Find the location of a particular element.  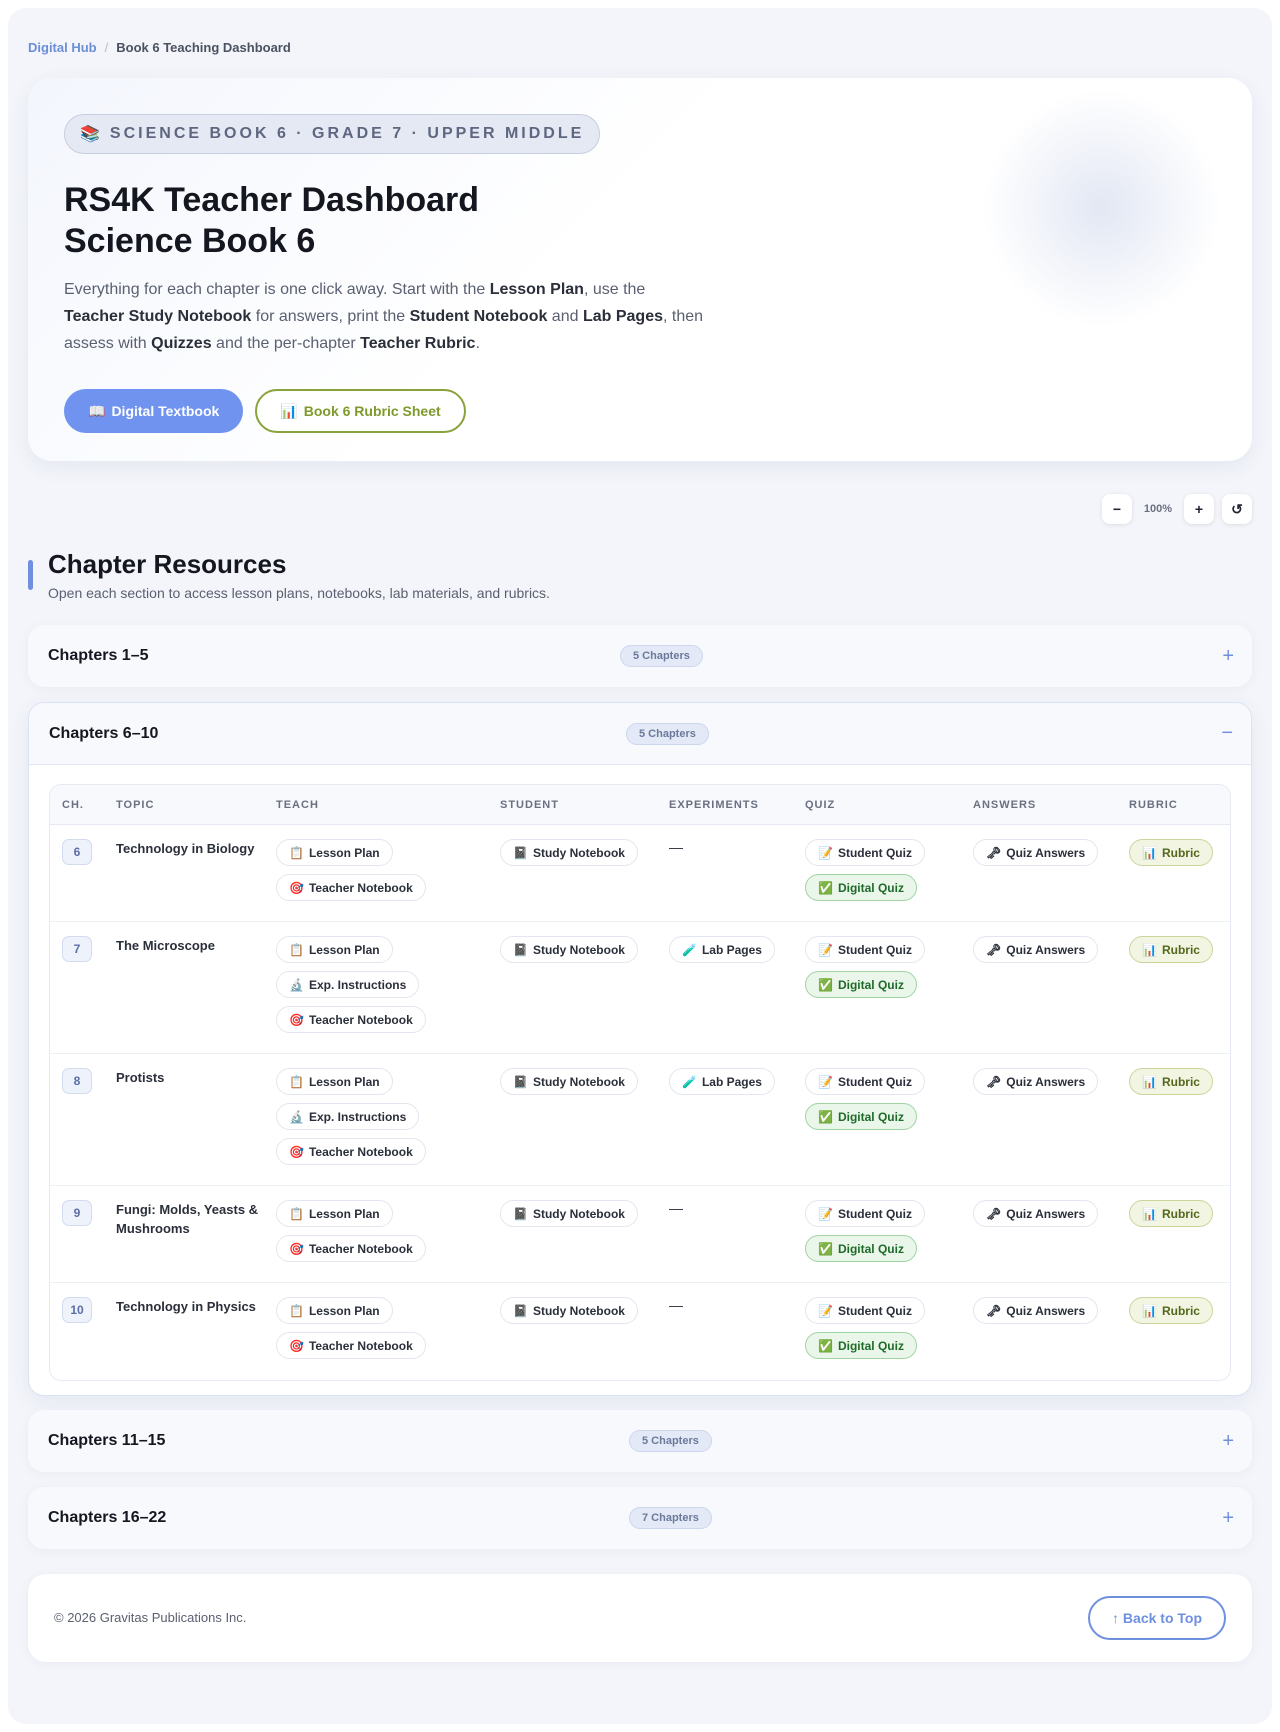

accordion-header: Chapters 1–5 5 Chapters + is located at coordinates (640, 656).